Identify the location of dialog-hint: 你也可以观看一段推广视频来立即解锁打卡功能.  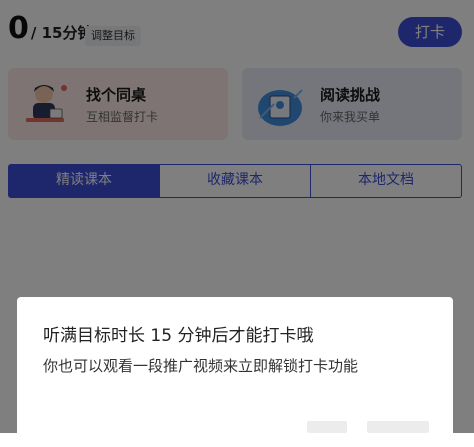
(201, 366).